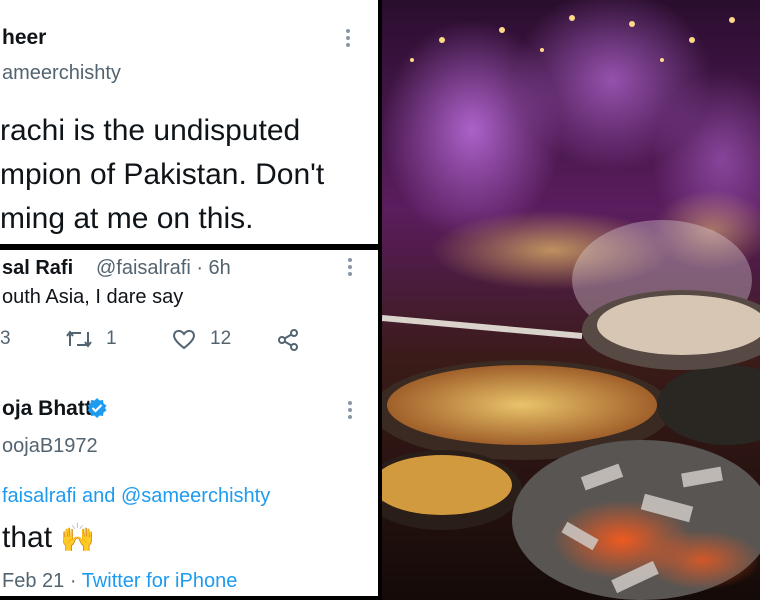 This screenshot has height=600, width=760. Describe the element at coordinates (93, 297) in the screenshot. I see `reply-text: outh Asia, I dare say` at that location.